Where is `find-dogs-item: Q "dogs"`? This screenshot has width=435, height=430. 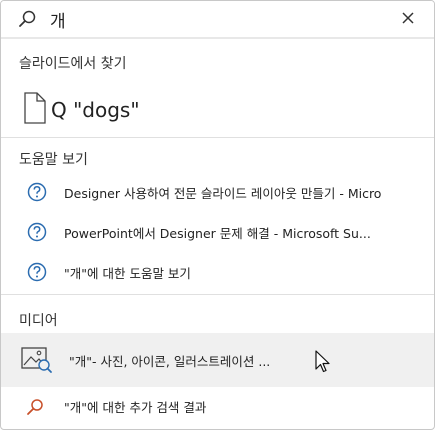 find-dogs-item: Q "dogs" is located at coordinates (169, 109).